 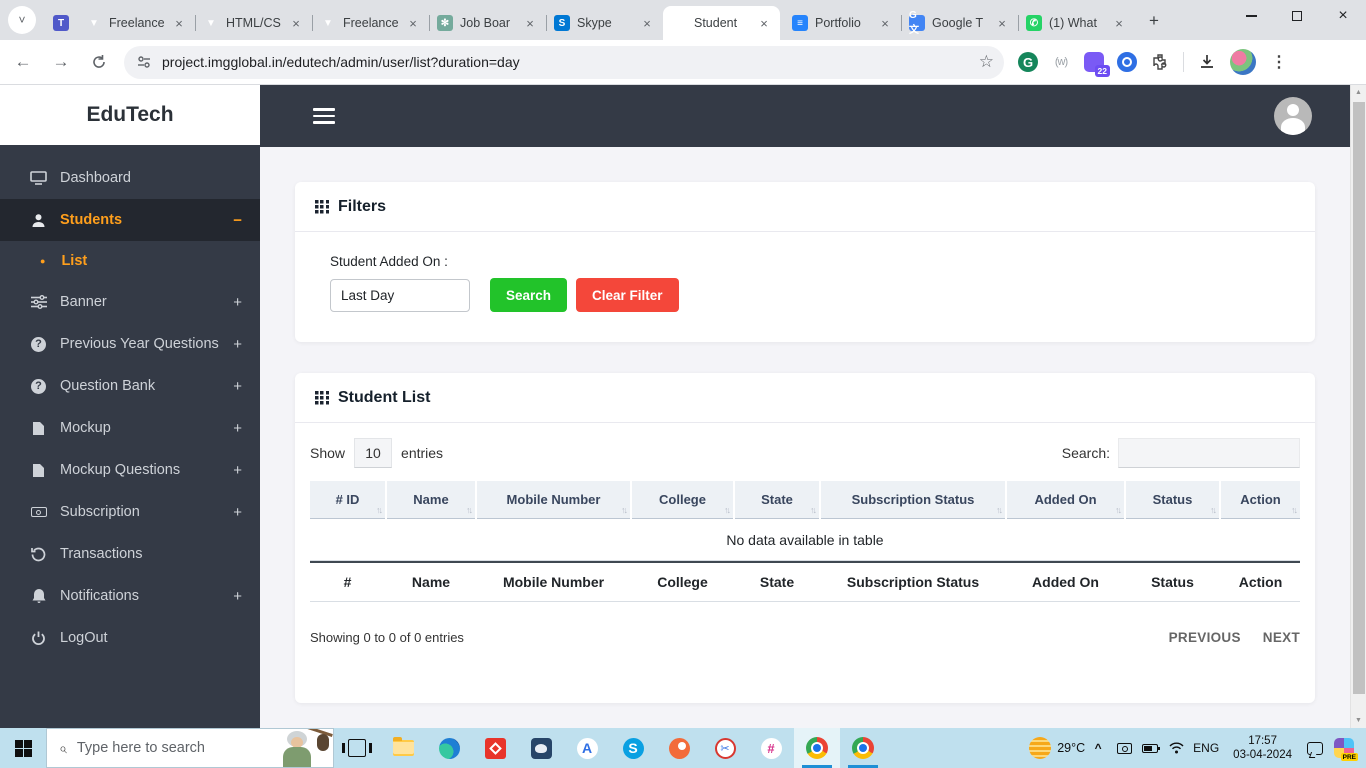 I want to click on column-header-action: Action ↑↓, so click(x=1260, y=500).